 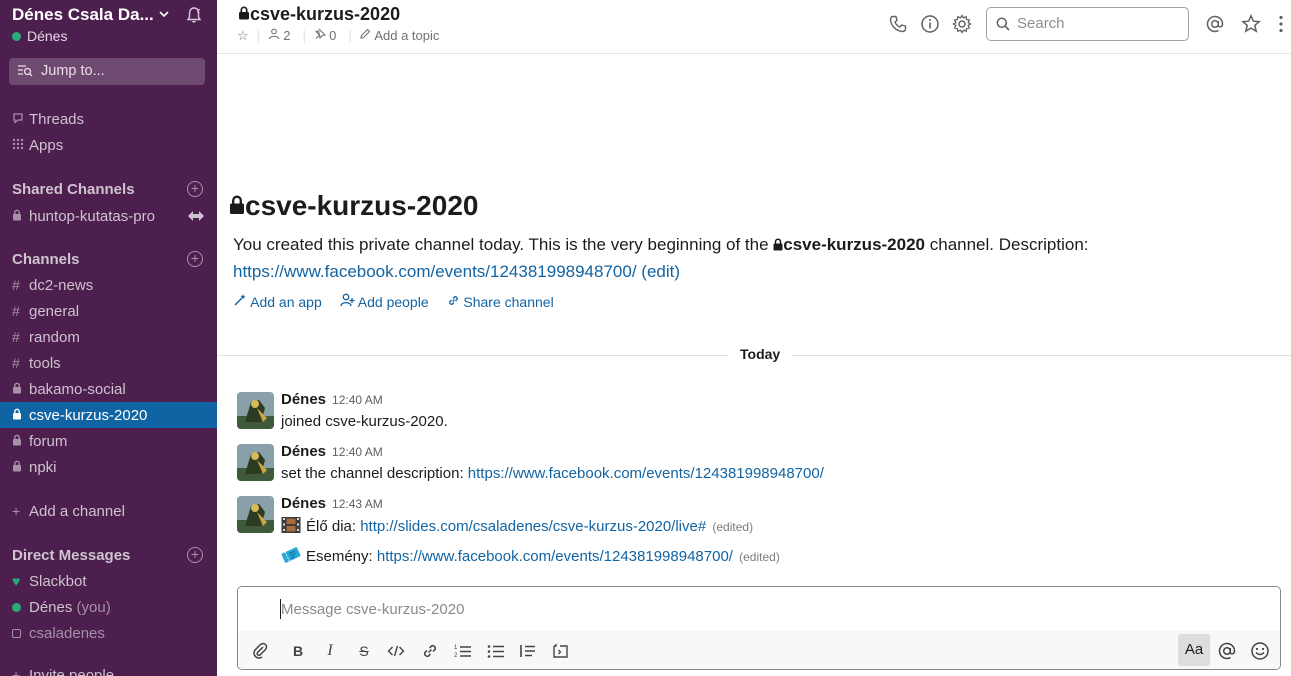 What do you see at coordinates (930, 24) in the screenshot?
I see `info-icon` at bounding box center [930, 24].